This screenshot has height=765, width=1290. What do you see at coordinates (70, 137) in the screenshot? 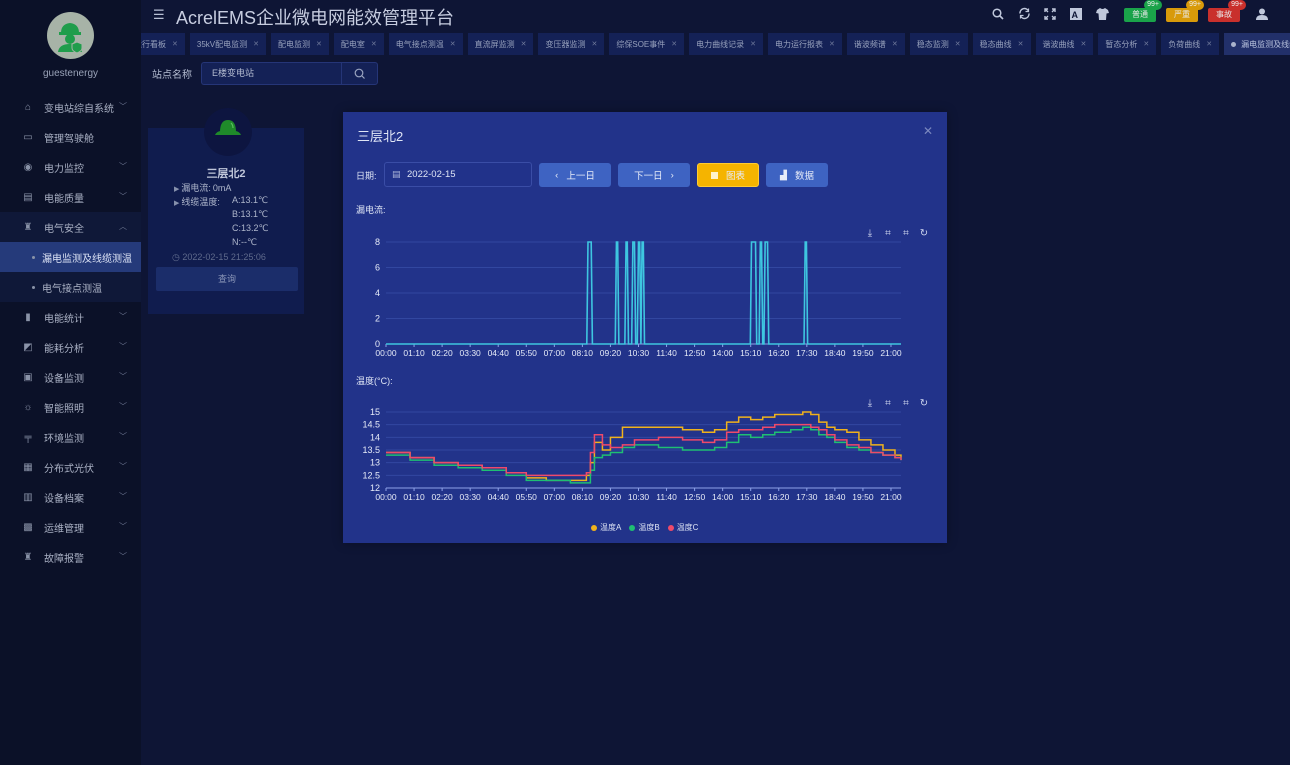
I see `sidebar-item: ▭ 管理驾驶舱` at bounding box center [70, 137].